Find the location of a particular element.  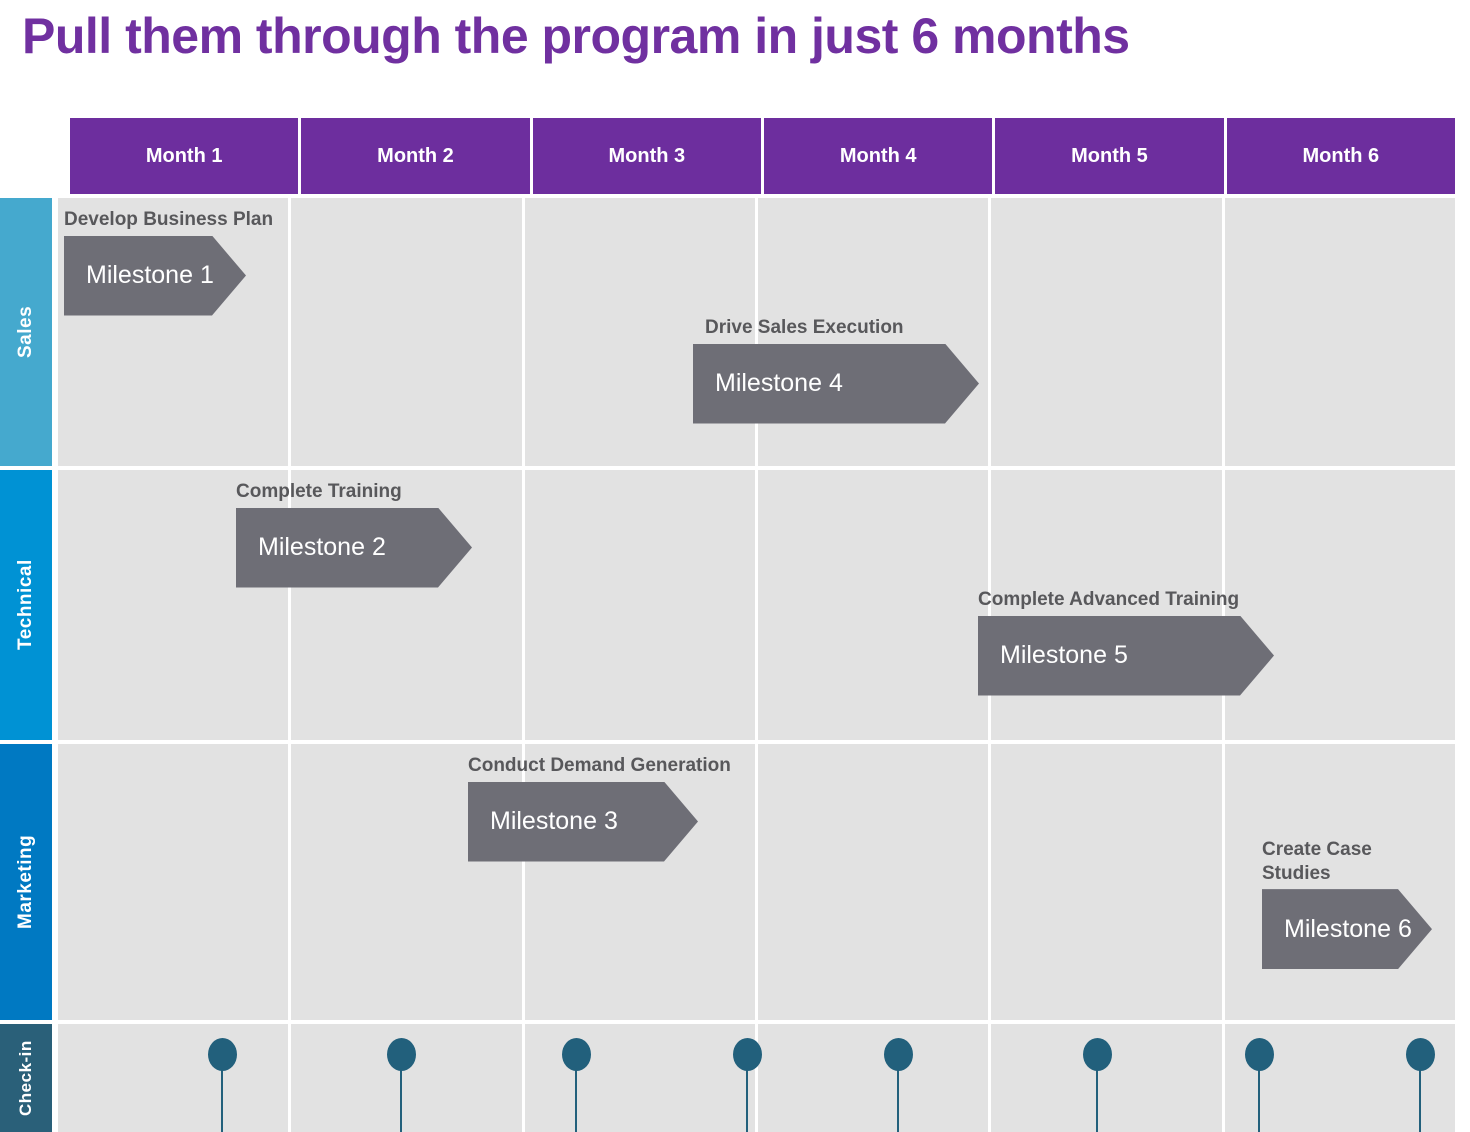

milestone-caption: Complete Training is located at coordinates (319, 491).